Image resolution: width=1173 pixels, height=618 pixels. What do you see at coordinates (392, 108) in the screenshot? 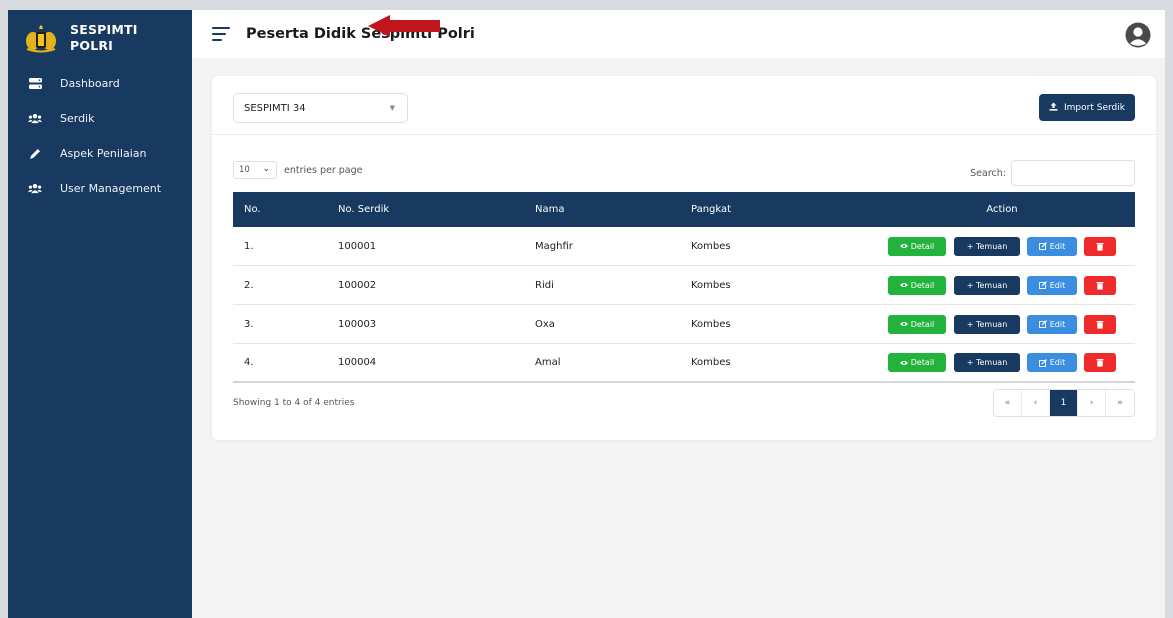
I see `chevron-down-icon: ▼` at bounding box center [392, 108].